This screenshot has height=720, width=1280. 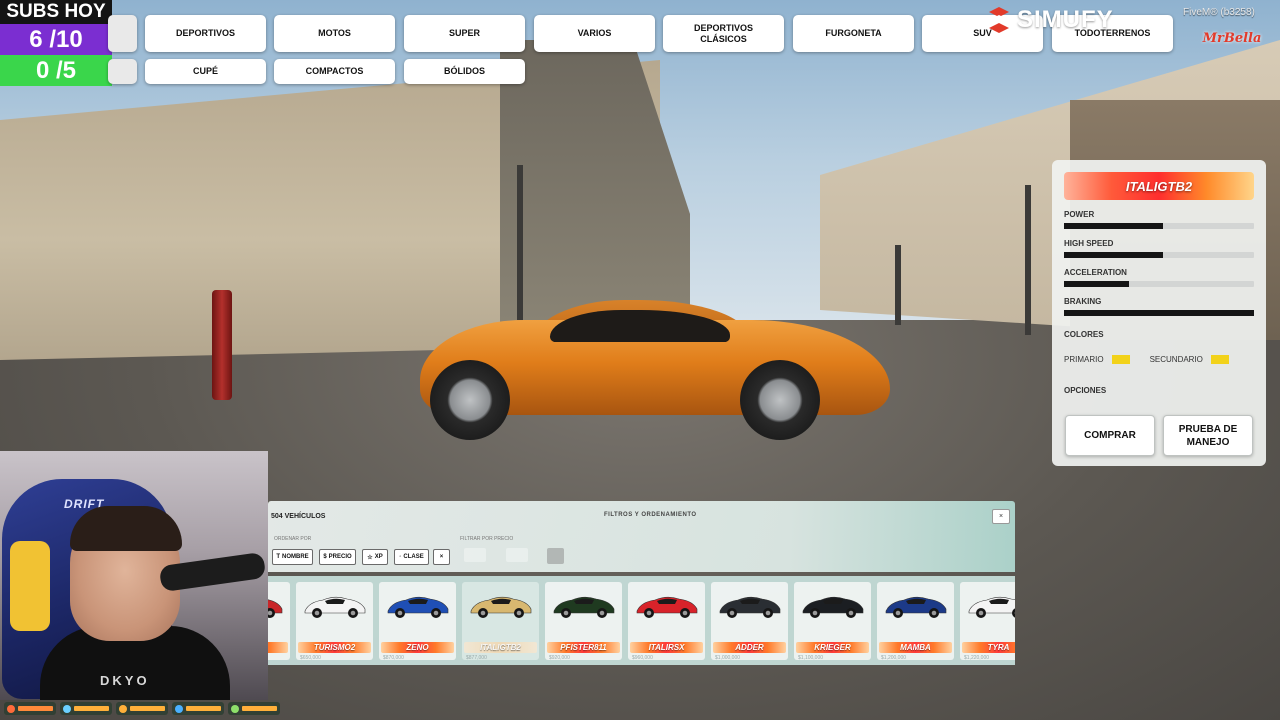 I want to click on sort-by-name-button: T NOMBRE, so click(x=292, y=557).